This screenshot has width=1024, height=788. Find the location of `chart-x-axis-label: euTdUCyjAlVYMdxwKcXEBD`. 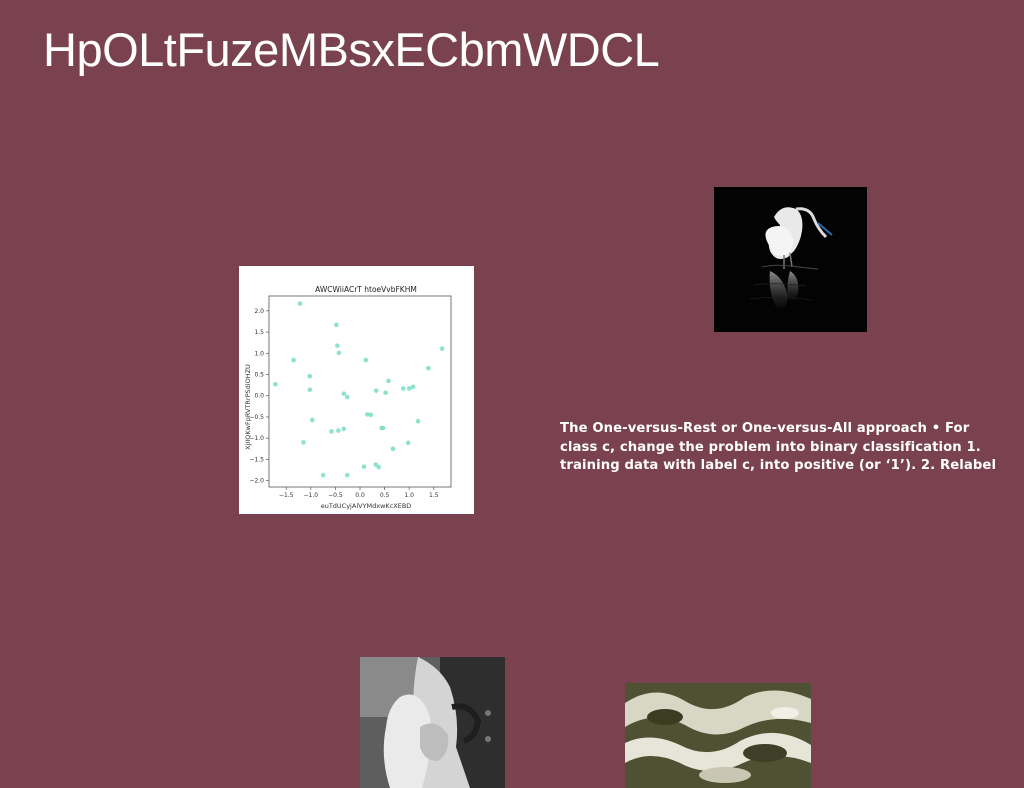

chart-x-axis-label: euTdUCyjAlVYMdxwKcXEBD is located at coordinates (366, 506).